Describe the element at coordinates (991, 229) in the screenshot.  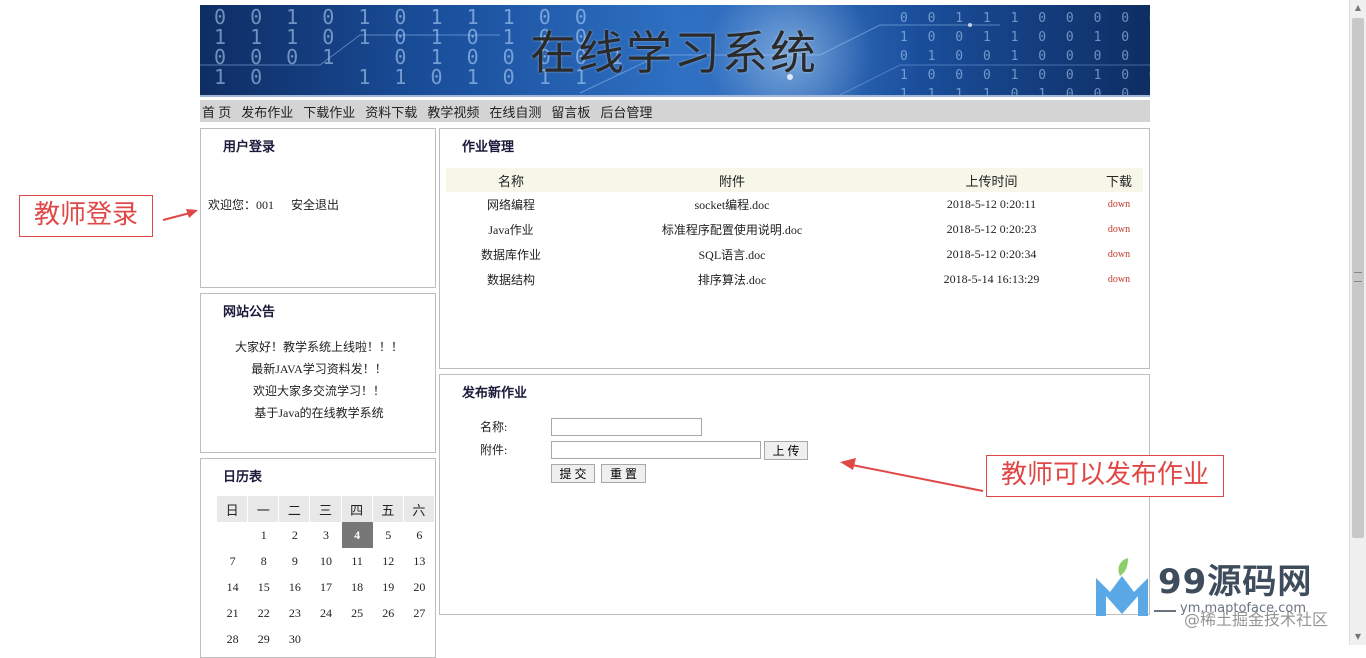
I see `homework-time: 2018-5-12 0:20:23` at that location.